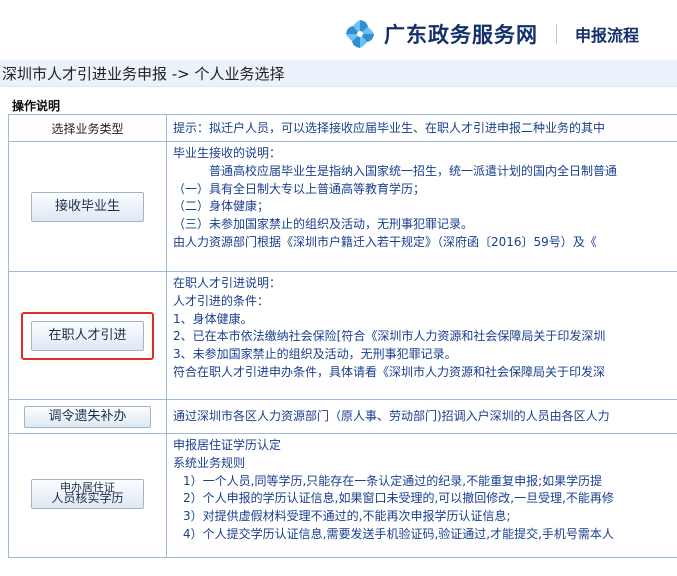 This screenshot has width=677, height=576. What do you see at coordinates (389, 336) in the screenshot?
I see `description-line: 2、已在本市依法缴纳社会保险[符合《深圳市人力资源和社会保障局关于印发深圳` at bounding box center [389, 336].